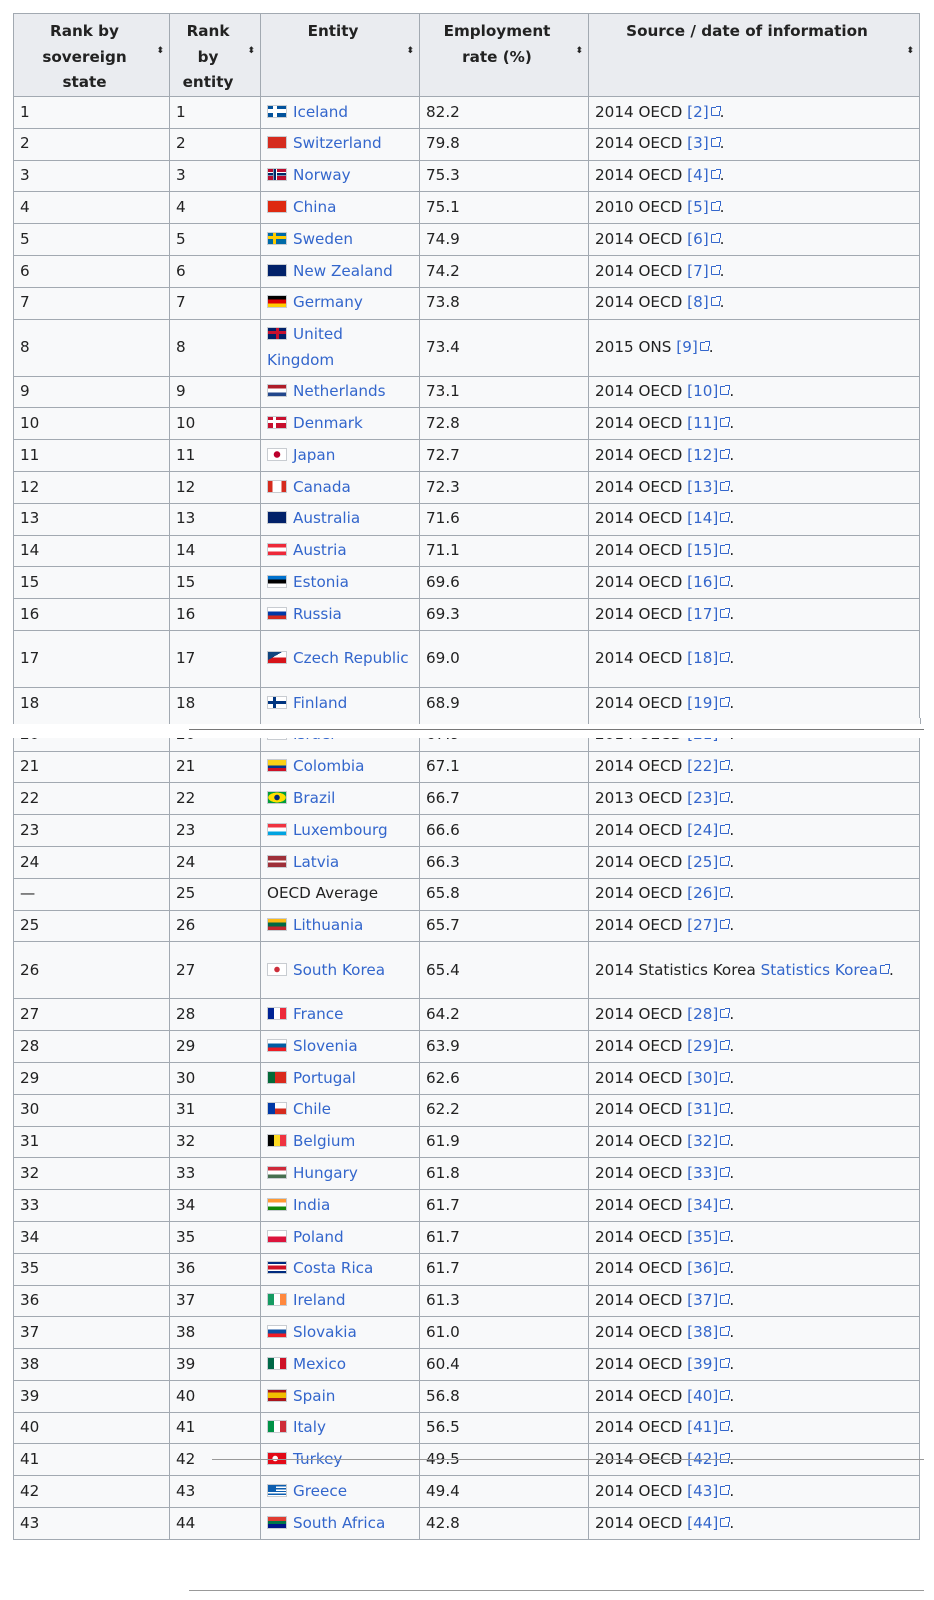 This screenshot has width=934, height=1600. I want to click on entity-link: Colombia, so click(328, 766).